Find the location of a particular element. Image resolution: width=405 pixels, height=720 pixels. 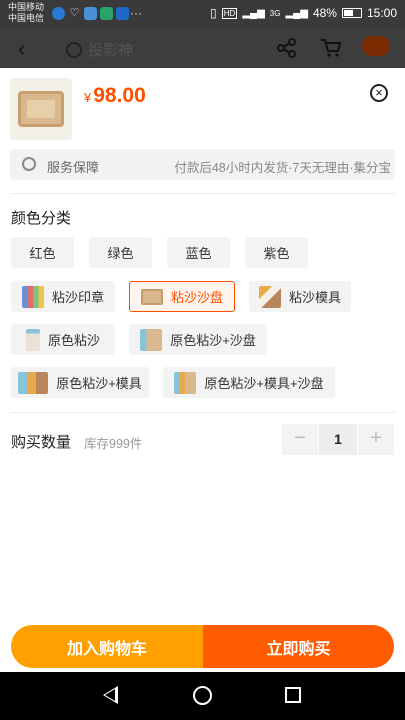

option-sand-stamp: 粘沙印章 is located at coordinates (63, 296).